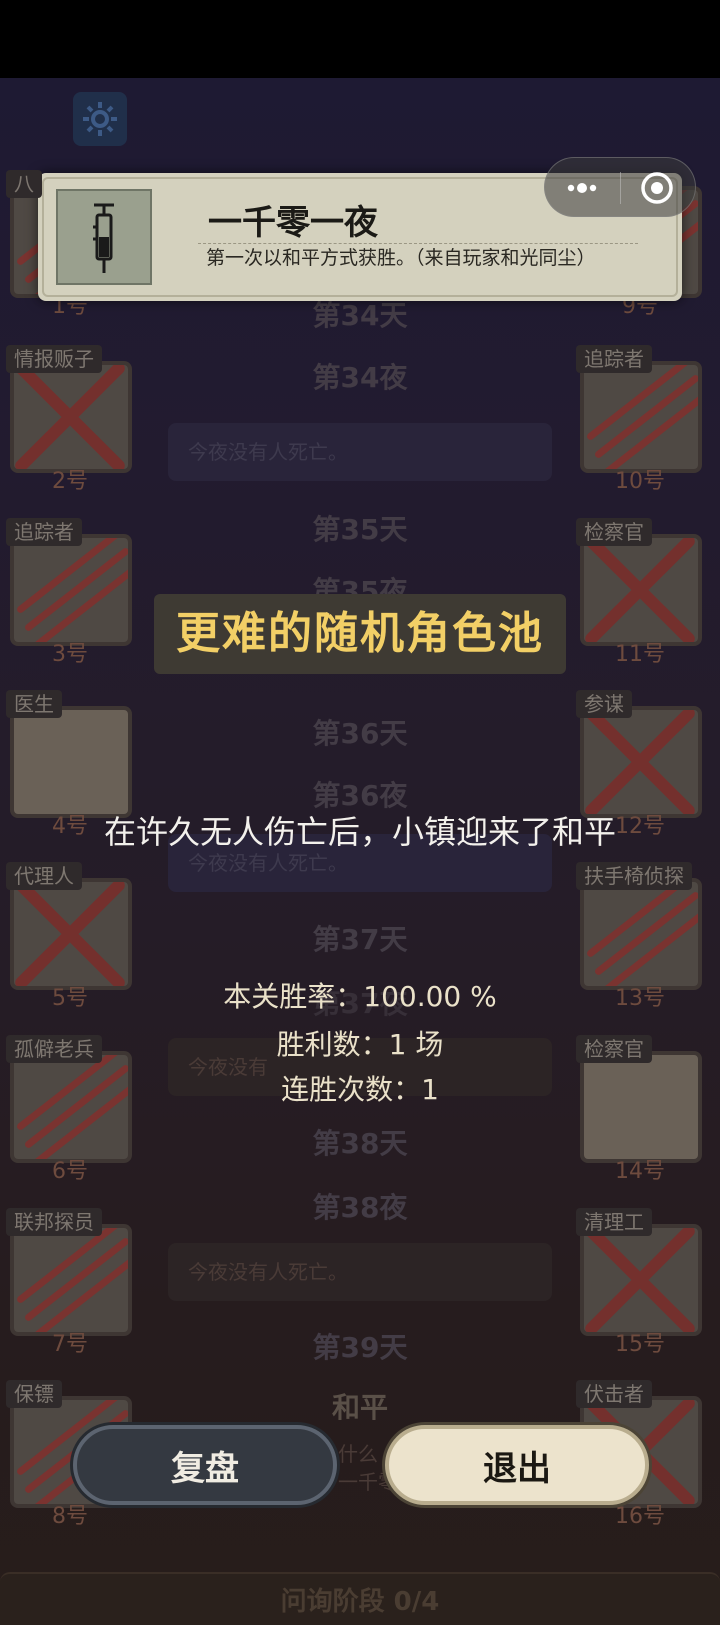  What do you see at coordinates (34, 1394) in the screenshot?
I see `player-role-label: 保镖` at bounding box center [34, 1394].